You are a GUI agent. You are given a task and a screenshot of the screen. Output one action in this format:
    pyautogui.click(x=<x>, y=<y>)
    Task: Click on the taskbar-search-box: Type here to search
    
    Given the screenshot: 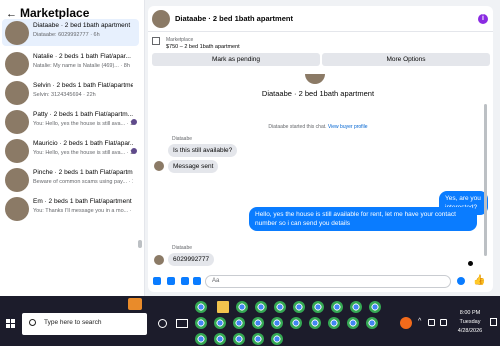 What is the action you would take?
    pyautogui.click(x=84, y=324)
    